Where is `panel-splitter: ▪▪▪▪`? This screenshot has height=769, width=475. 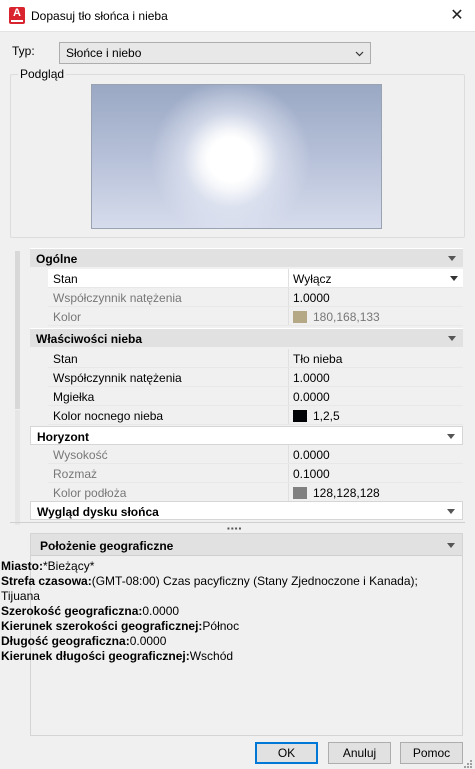
panel-splitter: ▪▪▪▪ is located at coordinates (237, 527).